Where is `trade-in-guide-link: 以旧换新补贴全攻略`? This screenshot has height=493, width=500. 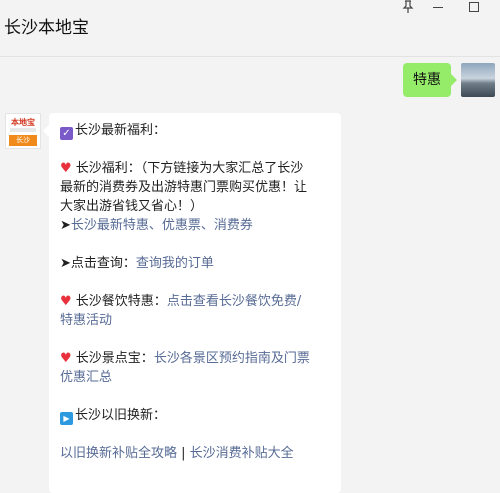
trade-in-guide-link: 以旧换新补贴全攻略 is located at coordinates (118, 453).